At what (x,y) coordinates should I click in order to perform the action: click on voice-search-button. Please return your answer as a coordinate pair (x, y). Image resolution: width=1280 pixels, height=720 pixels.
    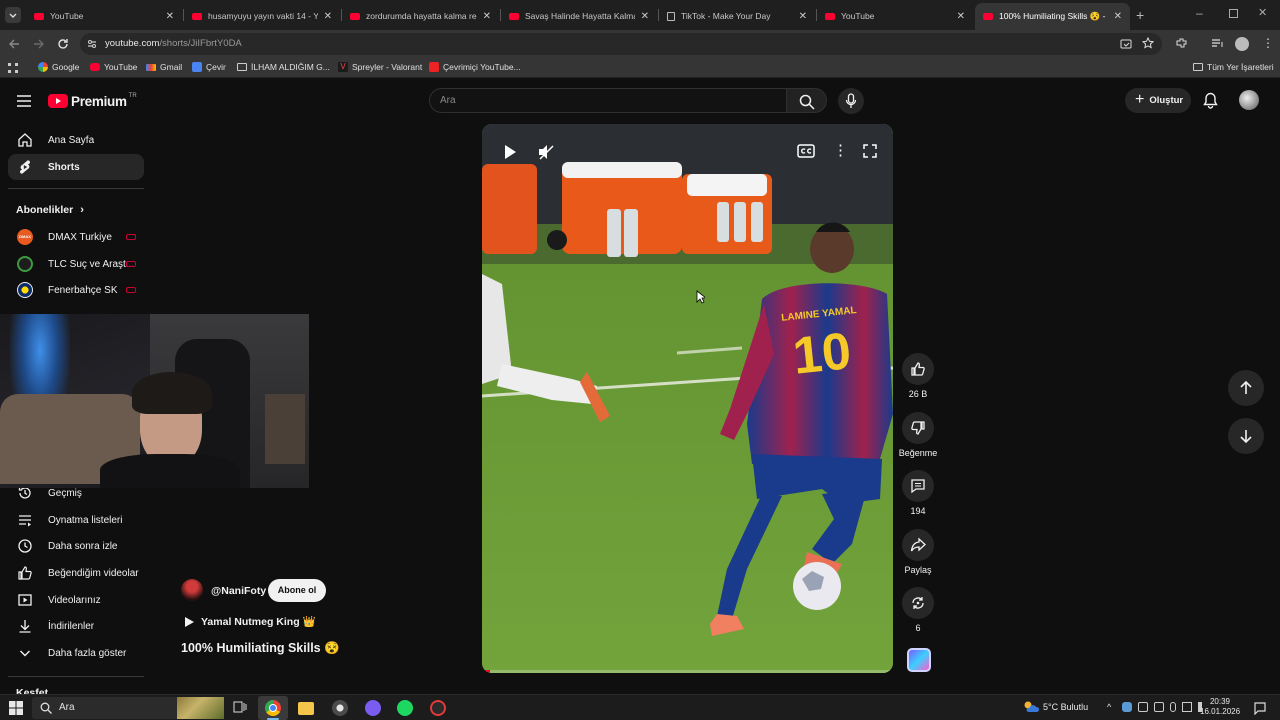
    Looking at the image, I should click on (851, 101).